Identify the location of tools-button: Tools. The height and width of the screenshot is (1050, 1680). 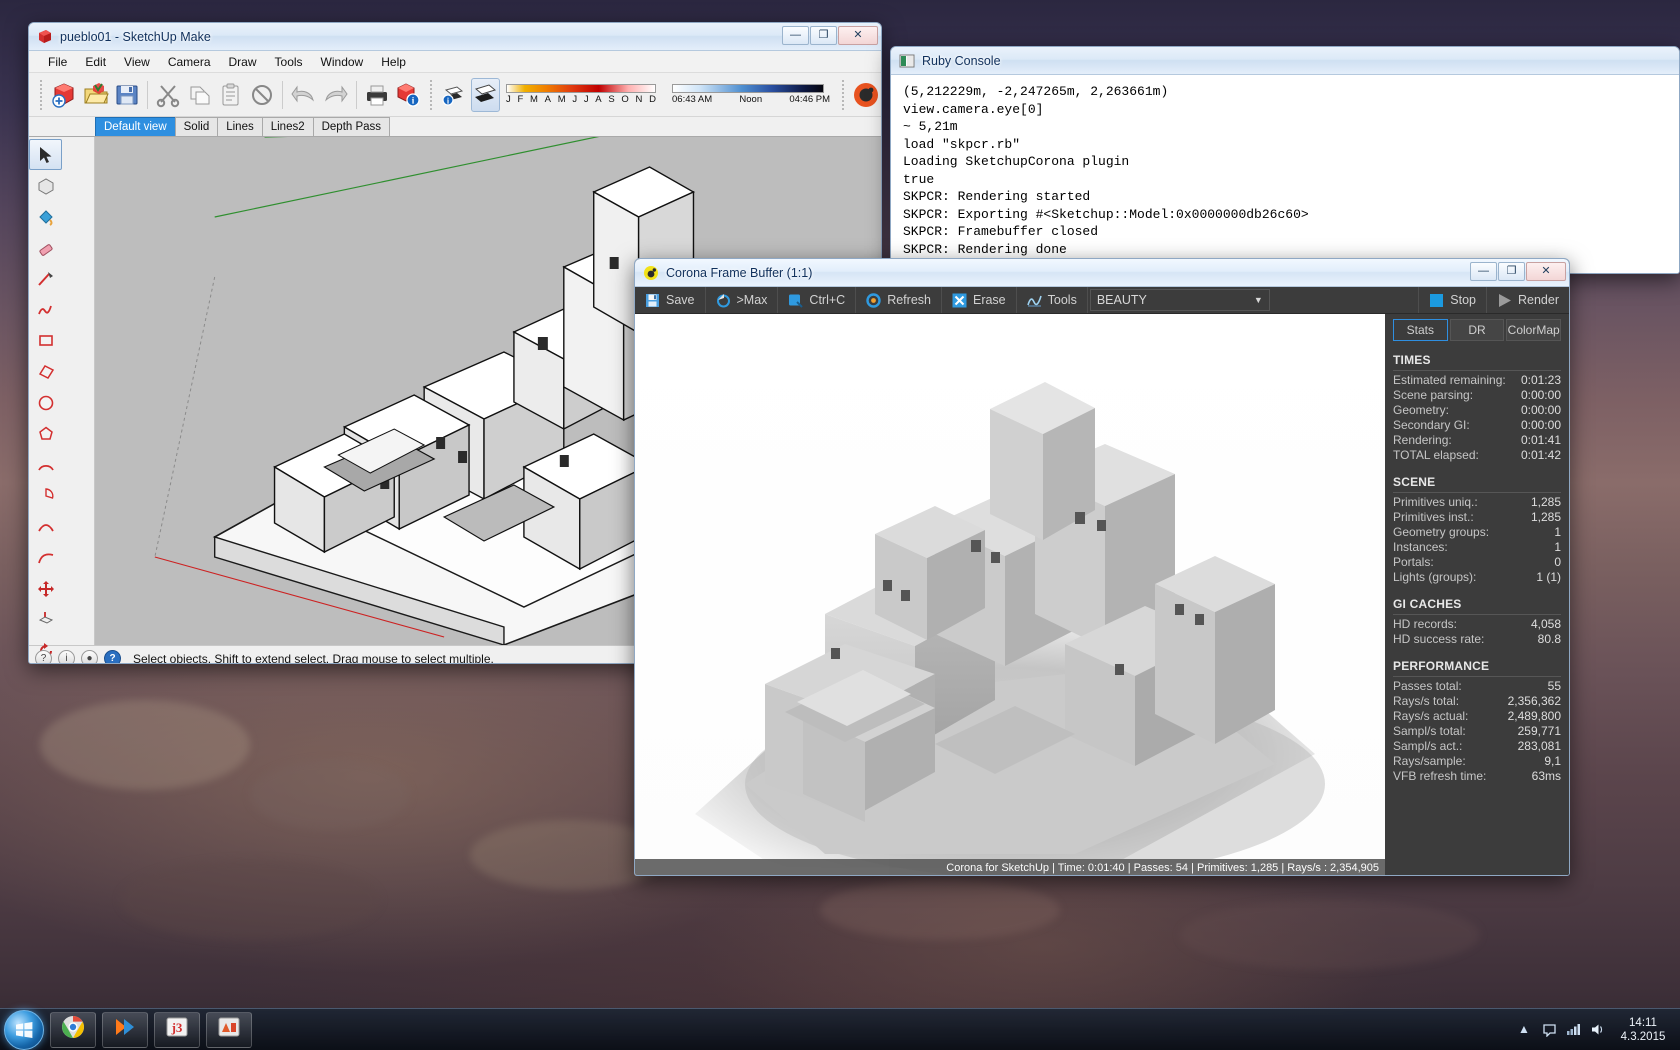
(1052, 300).